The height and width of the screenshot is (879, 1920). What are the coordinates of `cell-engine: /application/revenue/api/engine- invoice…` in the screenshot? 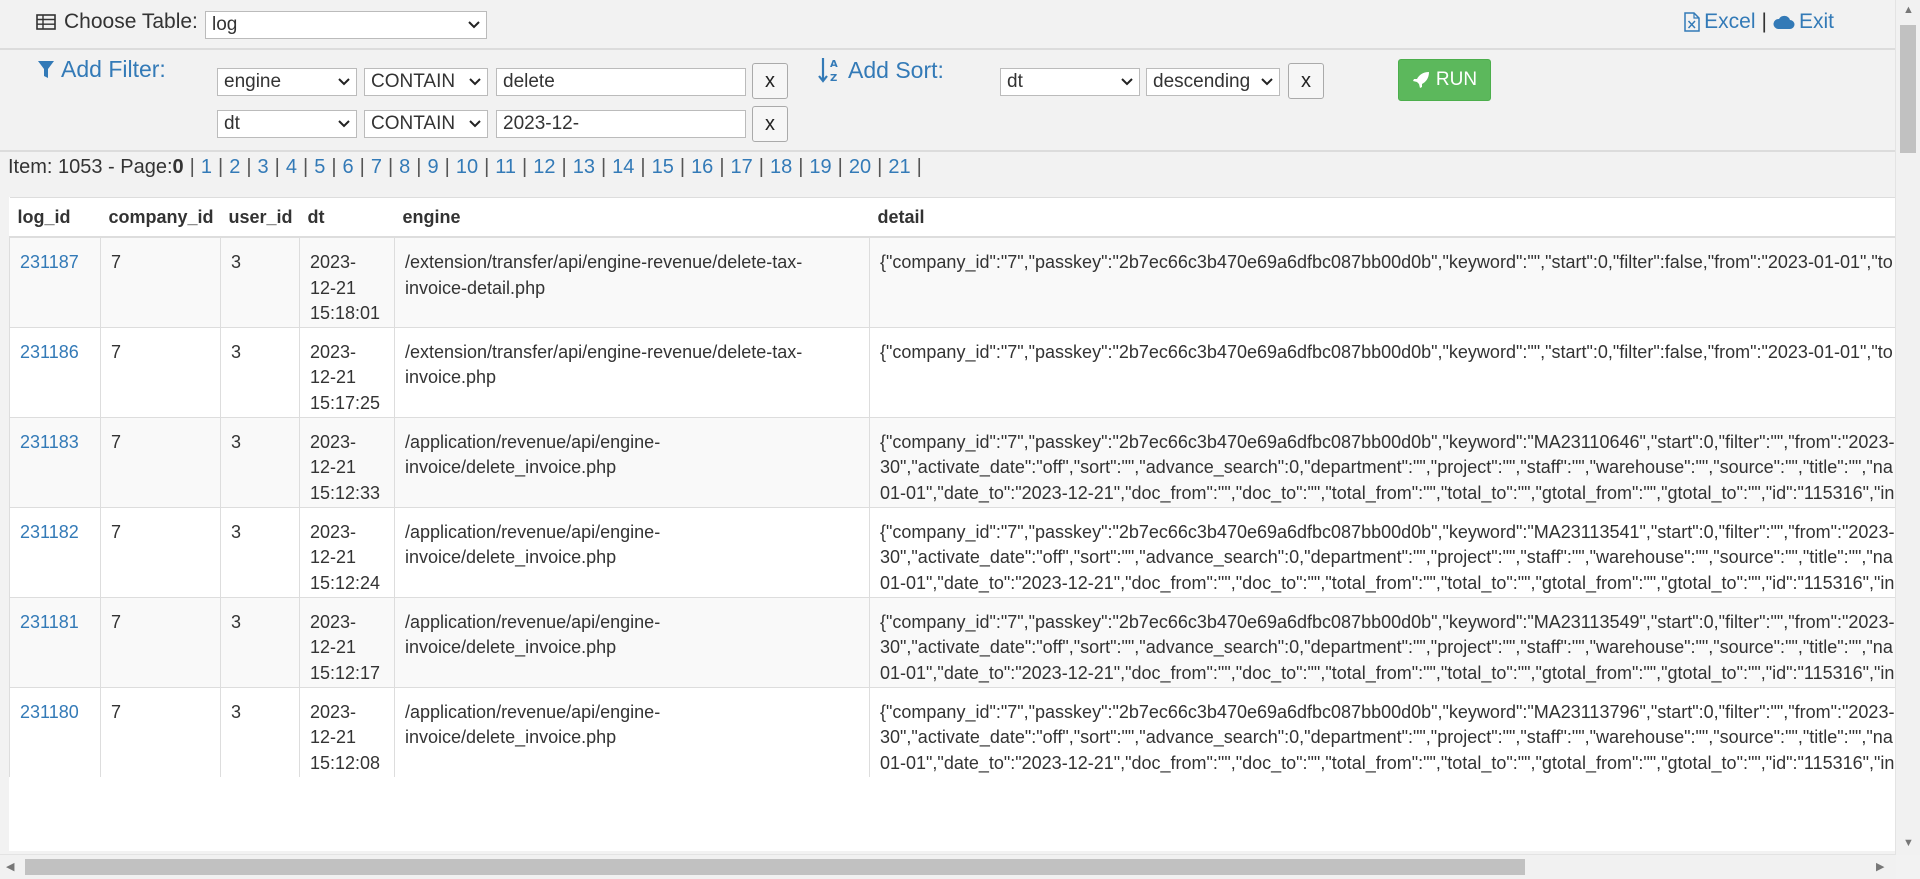 It's located at (632, 461).